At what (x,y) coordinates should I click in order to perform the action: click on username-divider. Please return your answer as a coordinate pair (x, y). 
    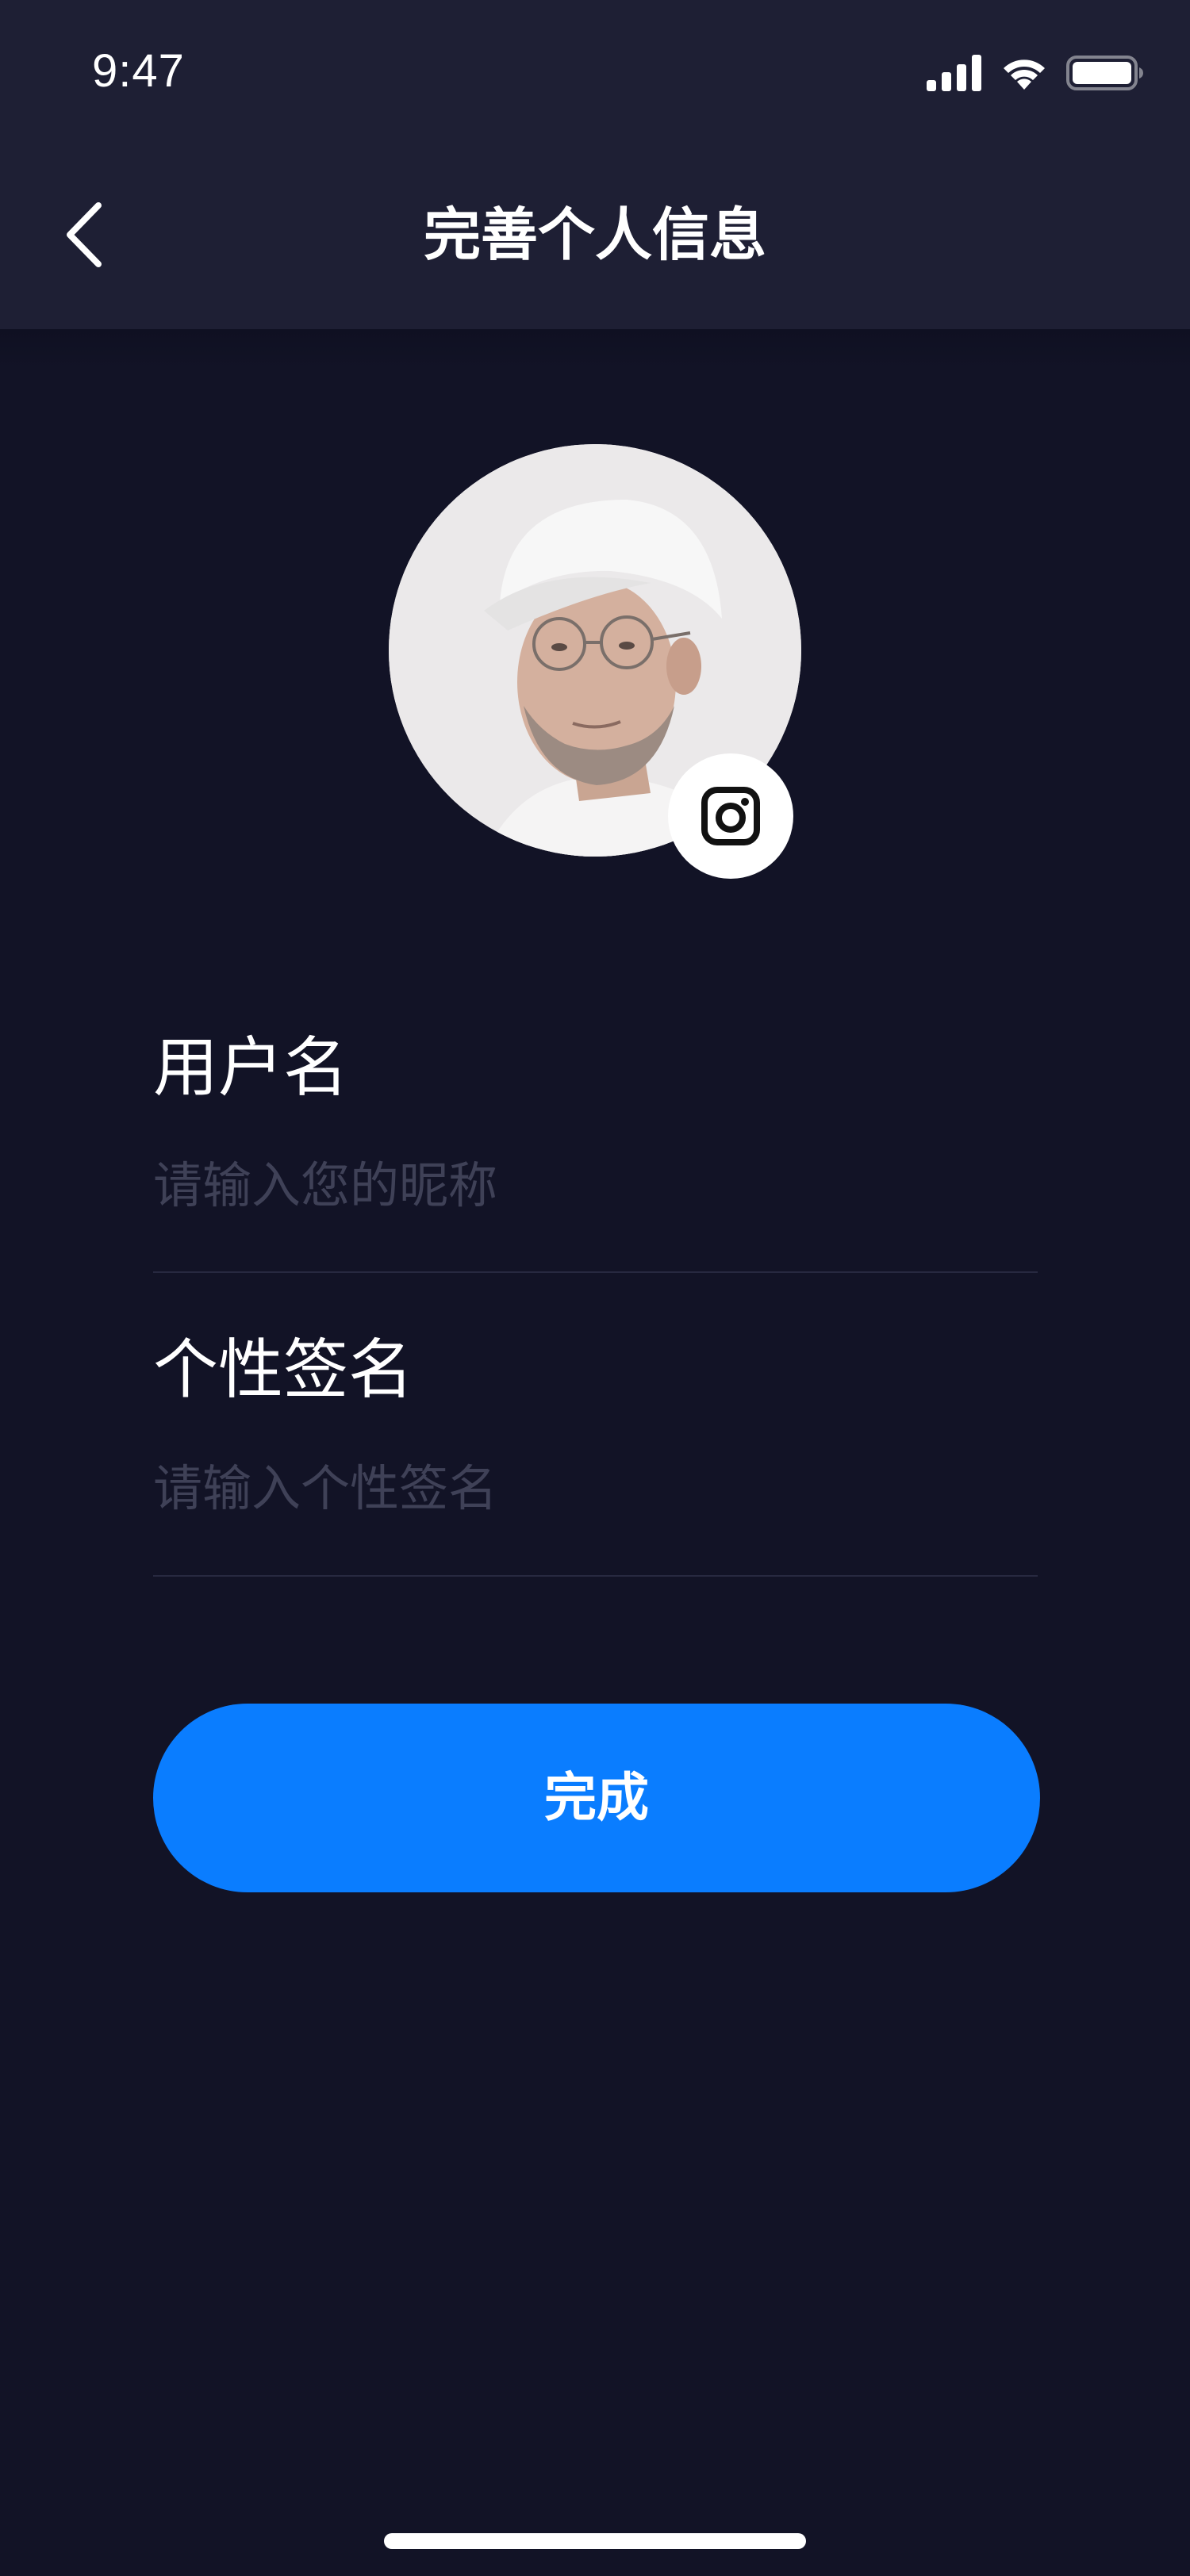
    Looking at the image, I should click on (595, 1272).